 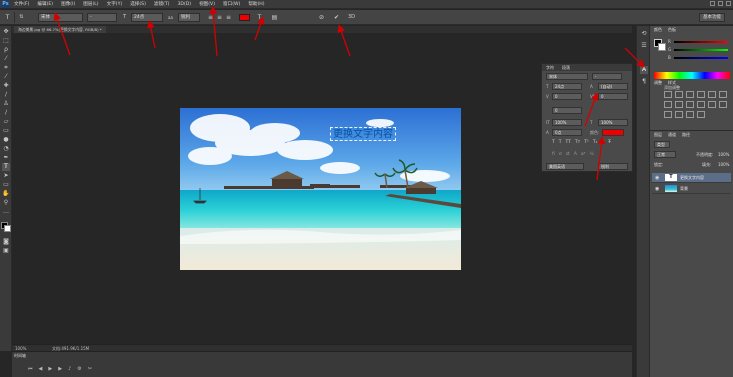 I want to click on annotation-arrow-font-size, so click(x=151, y=34).